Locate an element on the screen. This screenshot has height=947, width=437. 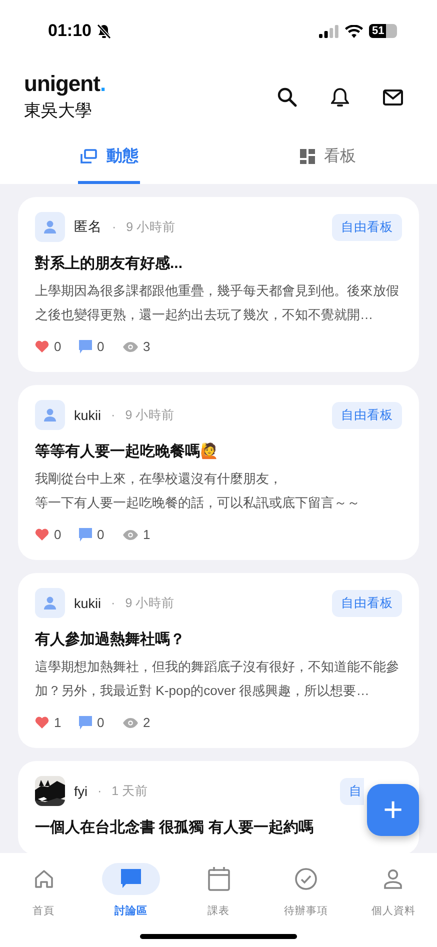
calendar-icon is located at coordinates (219, 879).